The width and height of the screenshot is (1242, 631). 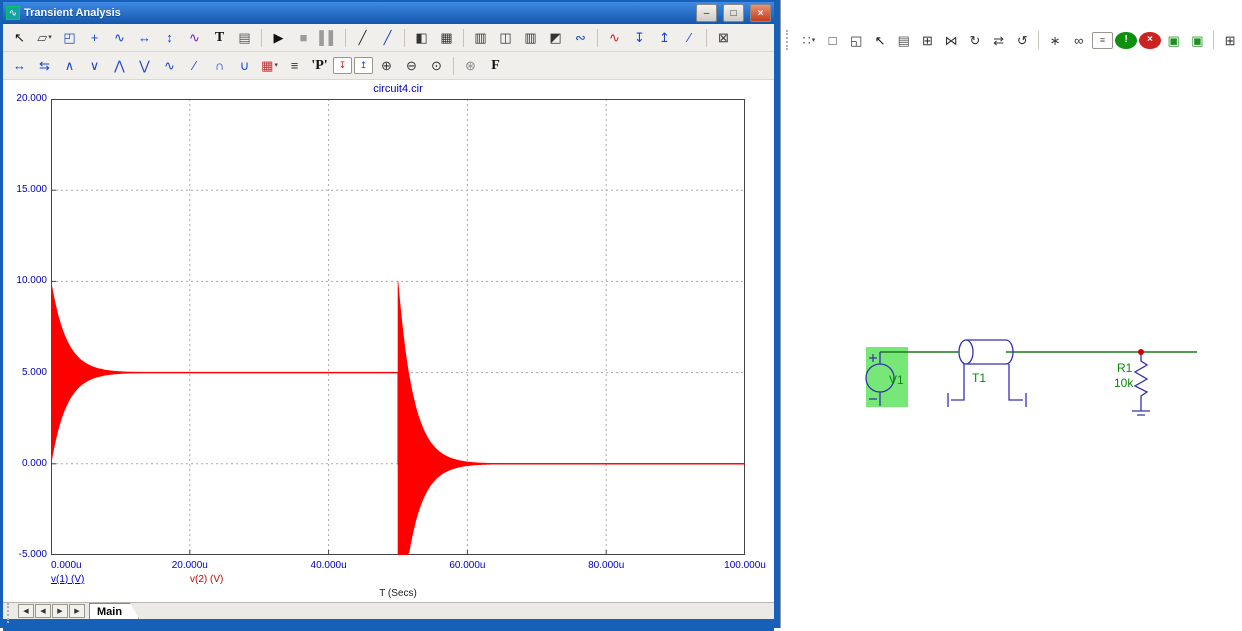 I want to click on plot-tab-bar: ◀ ◀ ▶ ▶ Main, so click(x=388, y=612).